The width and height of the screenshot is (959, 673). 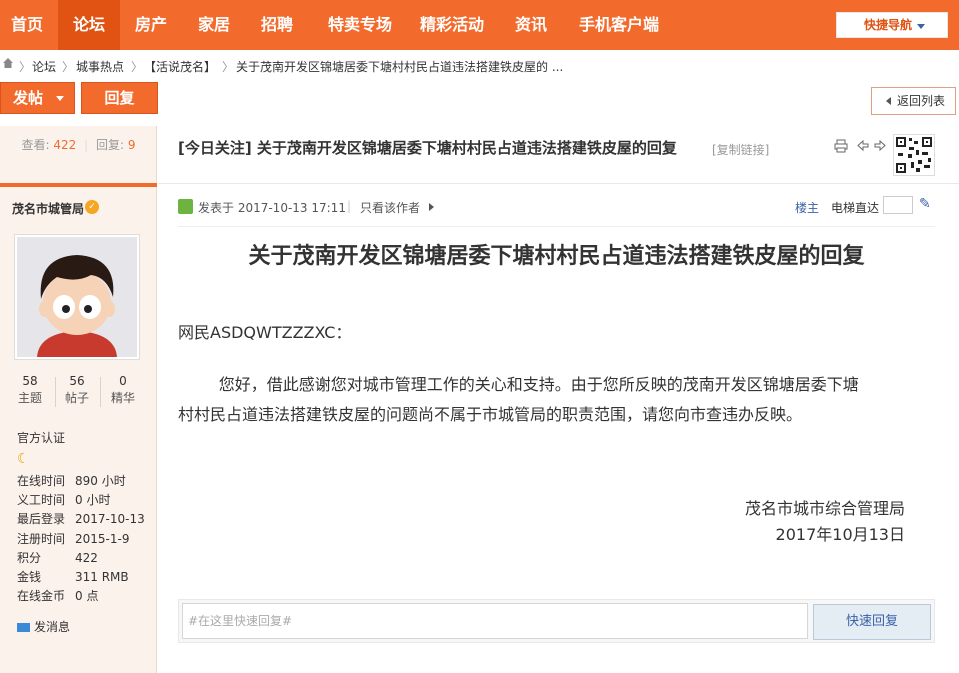 What do you see at coordinates (122, 398) in the screenshot?
I see `count-label: 精华` at bounding box center [122, 398].